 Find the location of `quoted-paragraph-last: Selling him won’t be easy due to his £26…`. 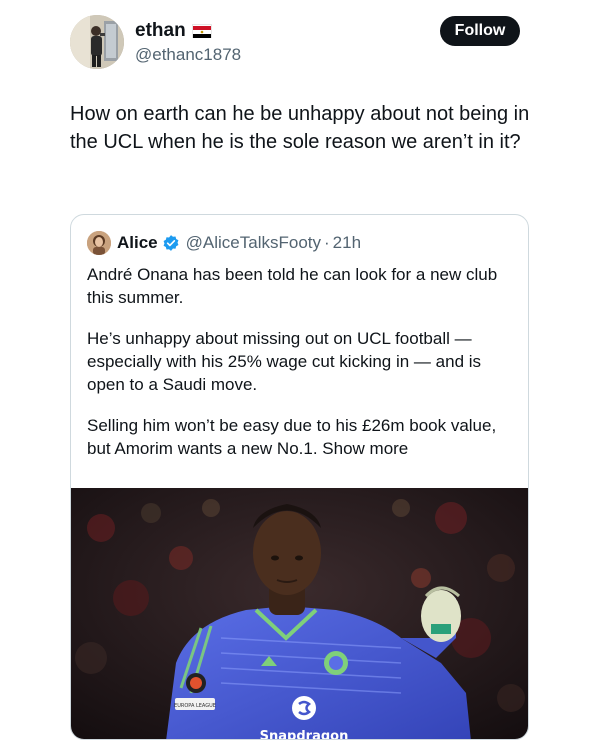

quoted-paragraph-last: Selling him won’t be easy due to his £26… is located at coordinates (302, 437).